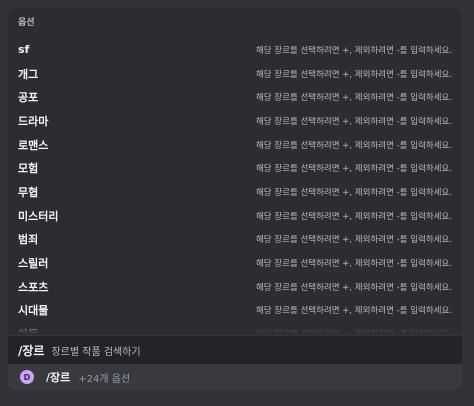 The height and width of the screenshot is (406, 474). What do you see at coordinates (27, 377) in the screenshot?
I see `app-icon: D` at bounding box center [27, 377].